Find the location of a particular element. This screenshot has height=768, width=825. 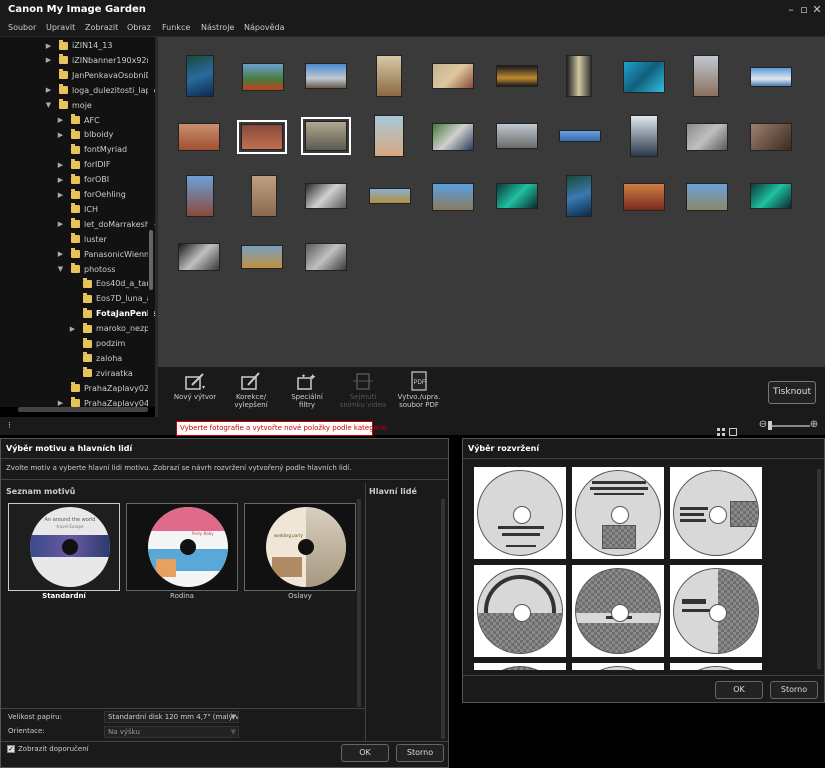

tree-folder-item: Eos40d_a_tam is located at coordinates (111, 283).